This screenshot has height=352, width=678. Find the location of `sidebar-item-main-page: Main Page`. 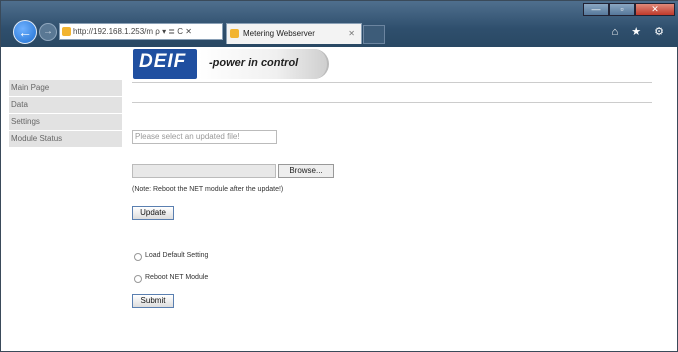

sidebar-item-main-page: Main Page is located at coordinates (65, 88).